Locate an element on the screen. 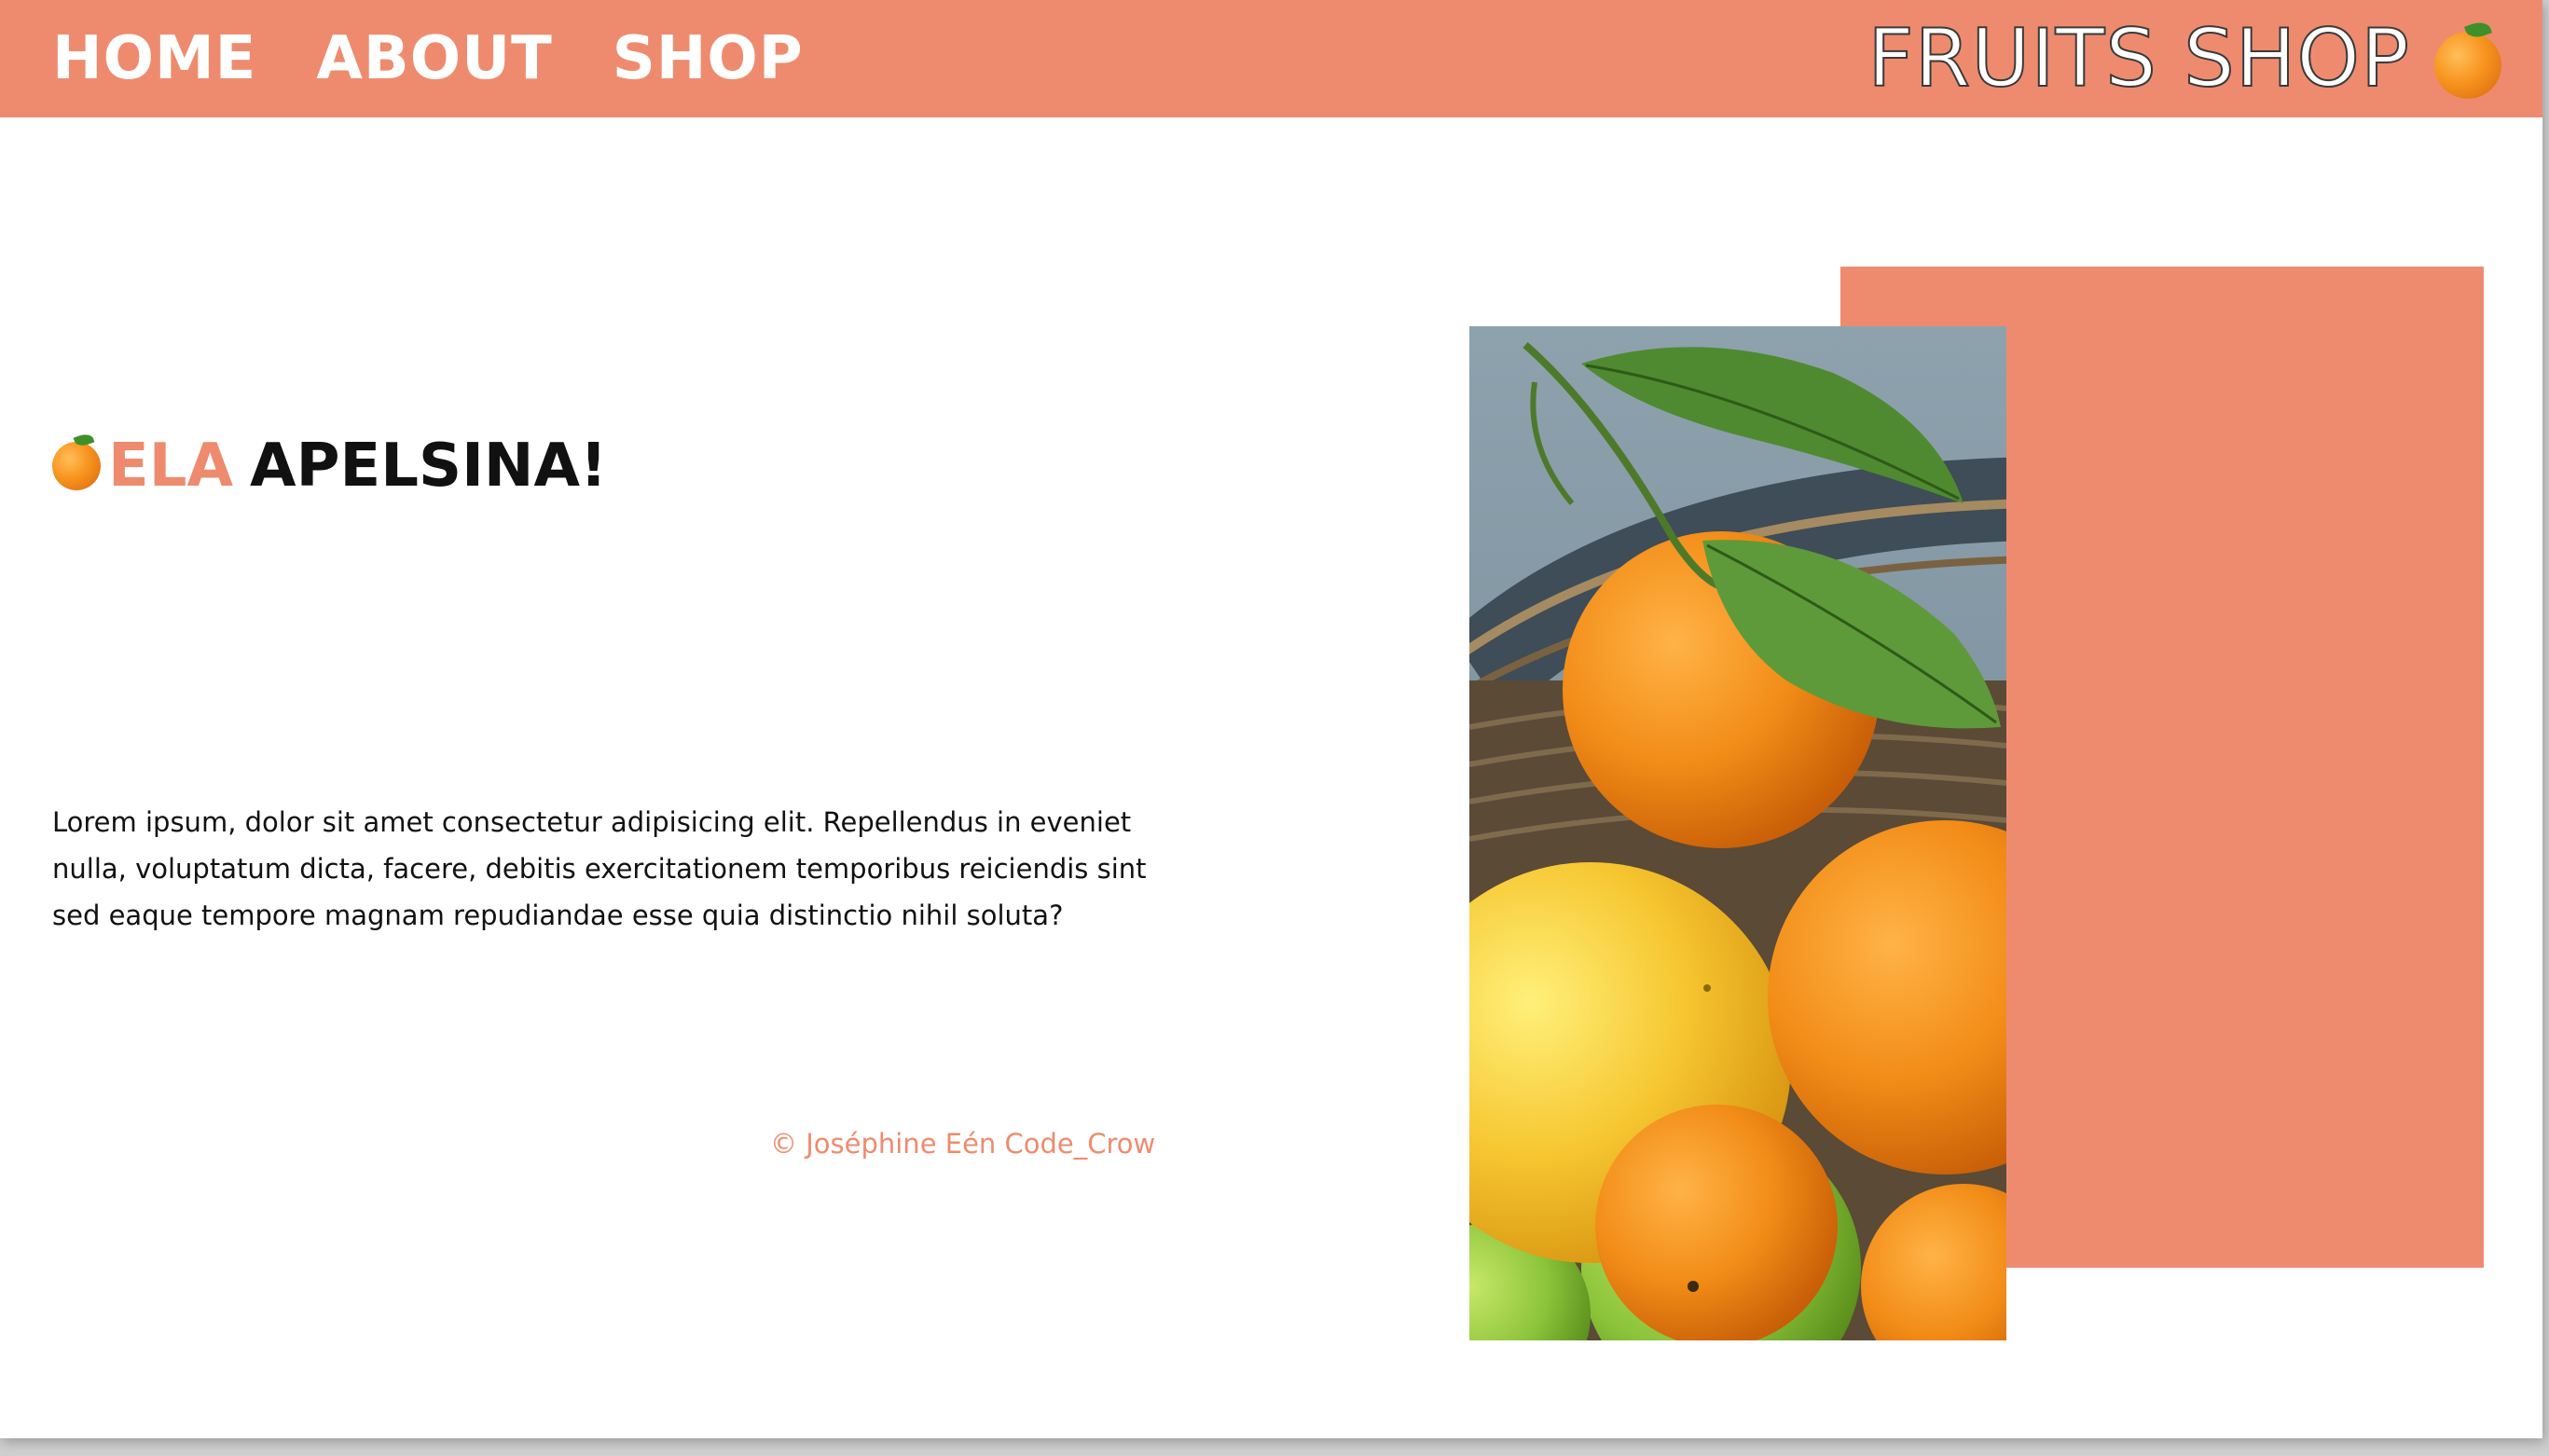 The image size is (2549, 1456). nav-home-link: HOME is located at coordinates (154, 58).